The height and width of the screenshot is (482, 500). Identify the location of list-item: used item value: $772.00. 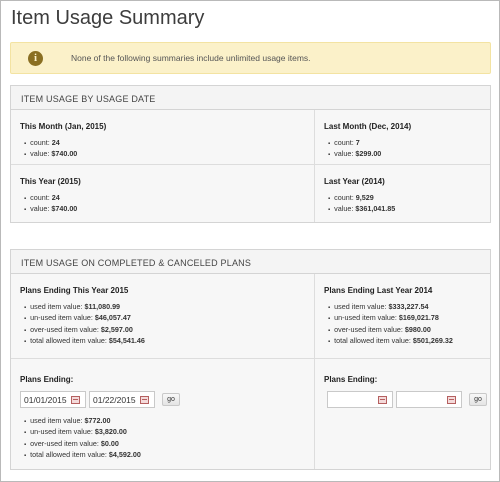
(169, 421).